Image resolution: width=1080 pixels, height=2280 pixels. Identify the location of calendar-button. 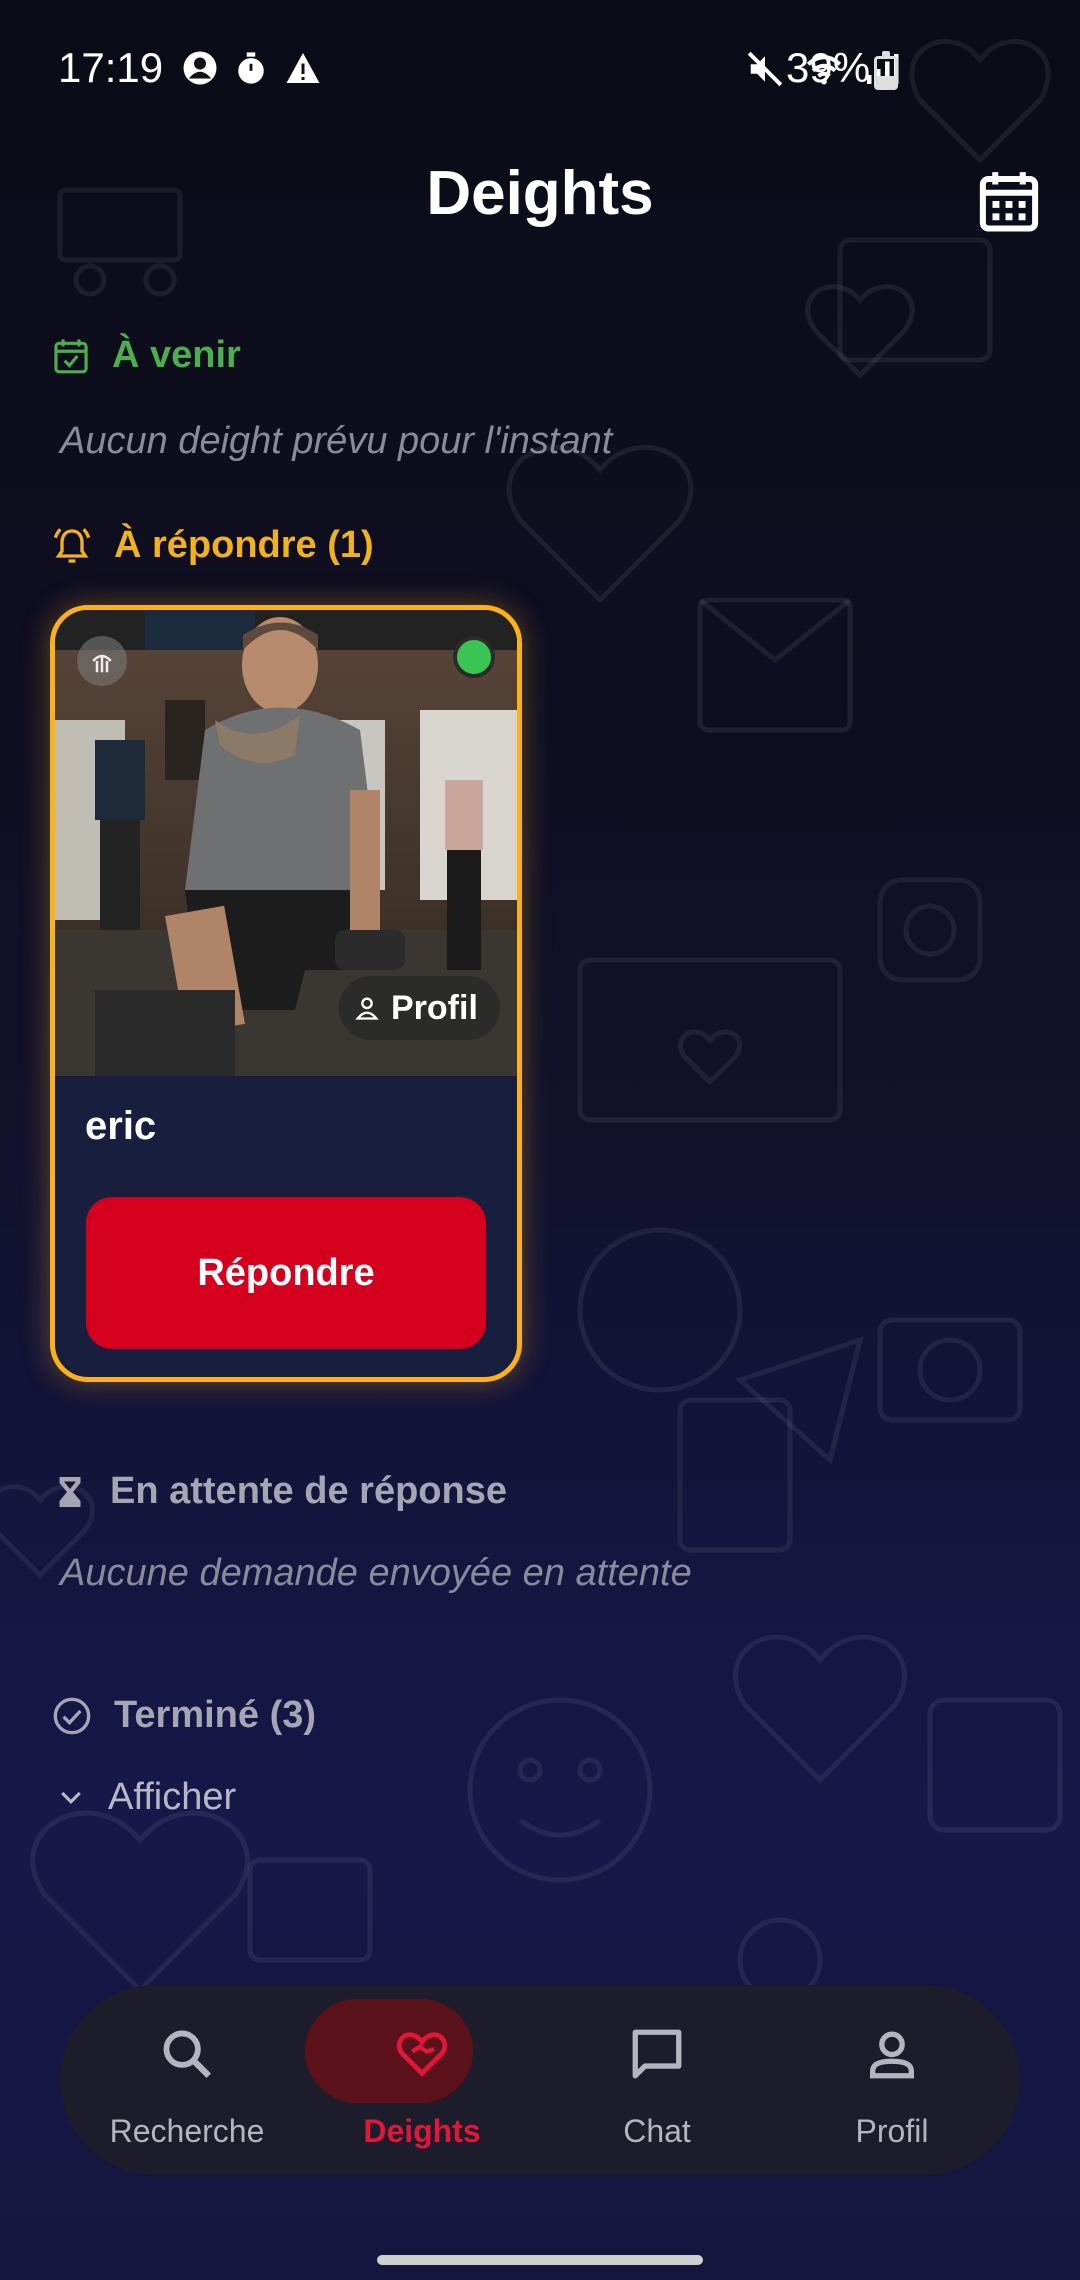
(1009, 201).